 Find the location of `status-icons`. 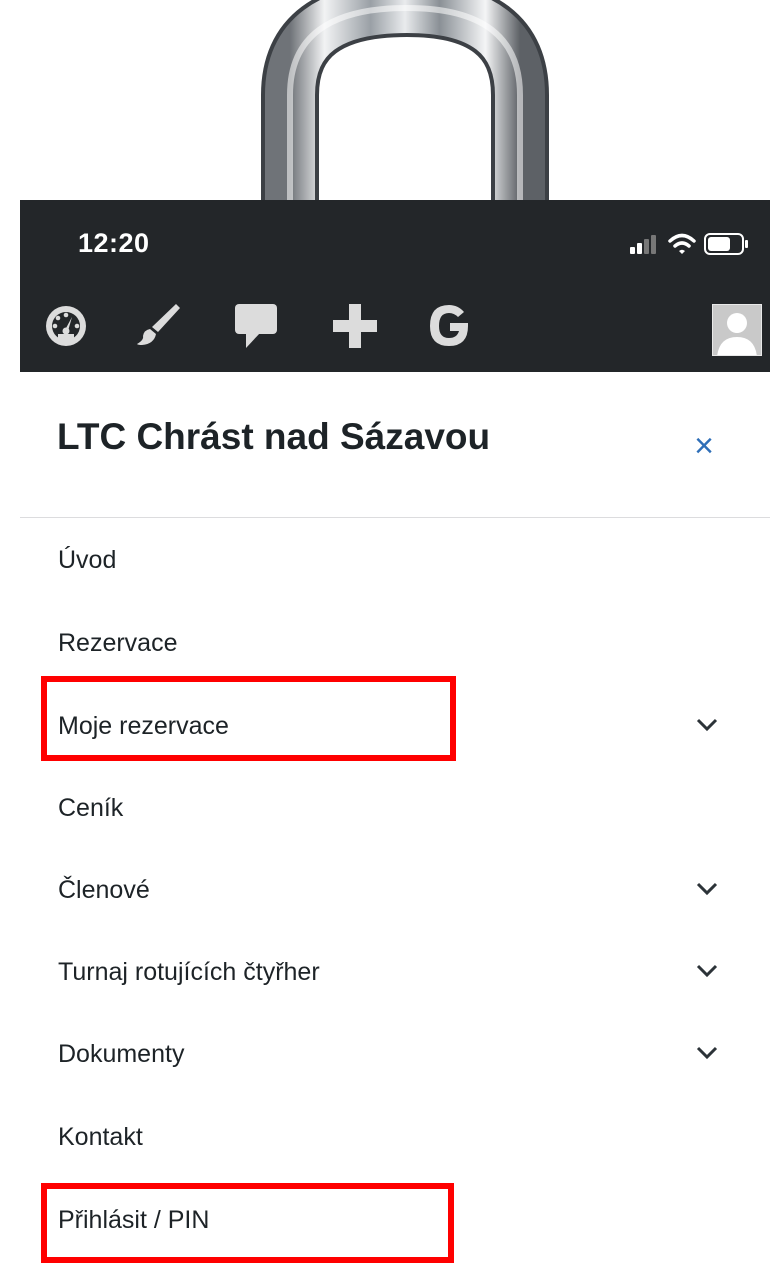

status-icons is located at coordinates (690, 244).